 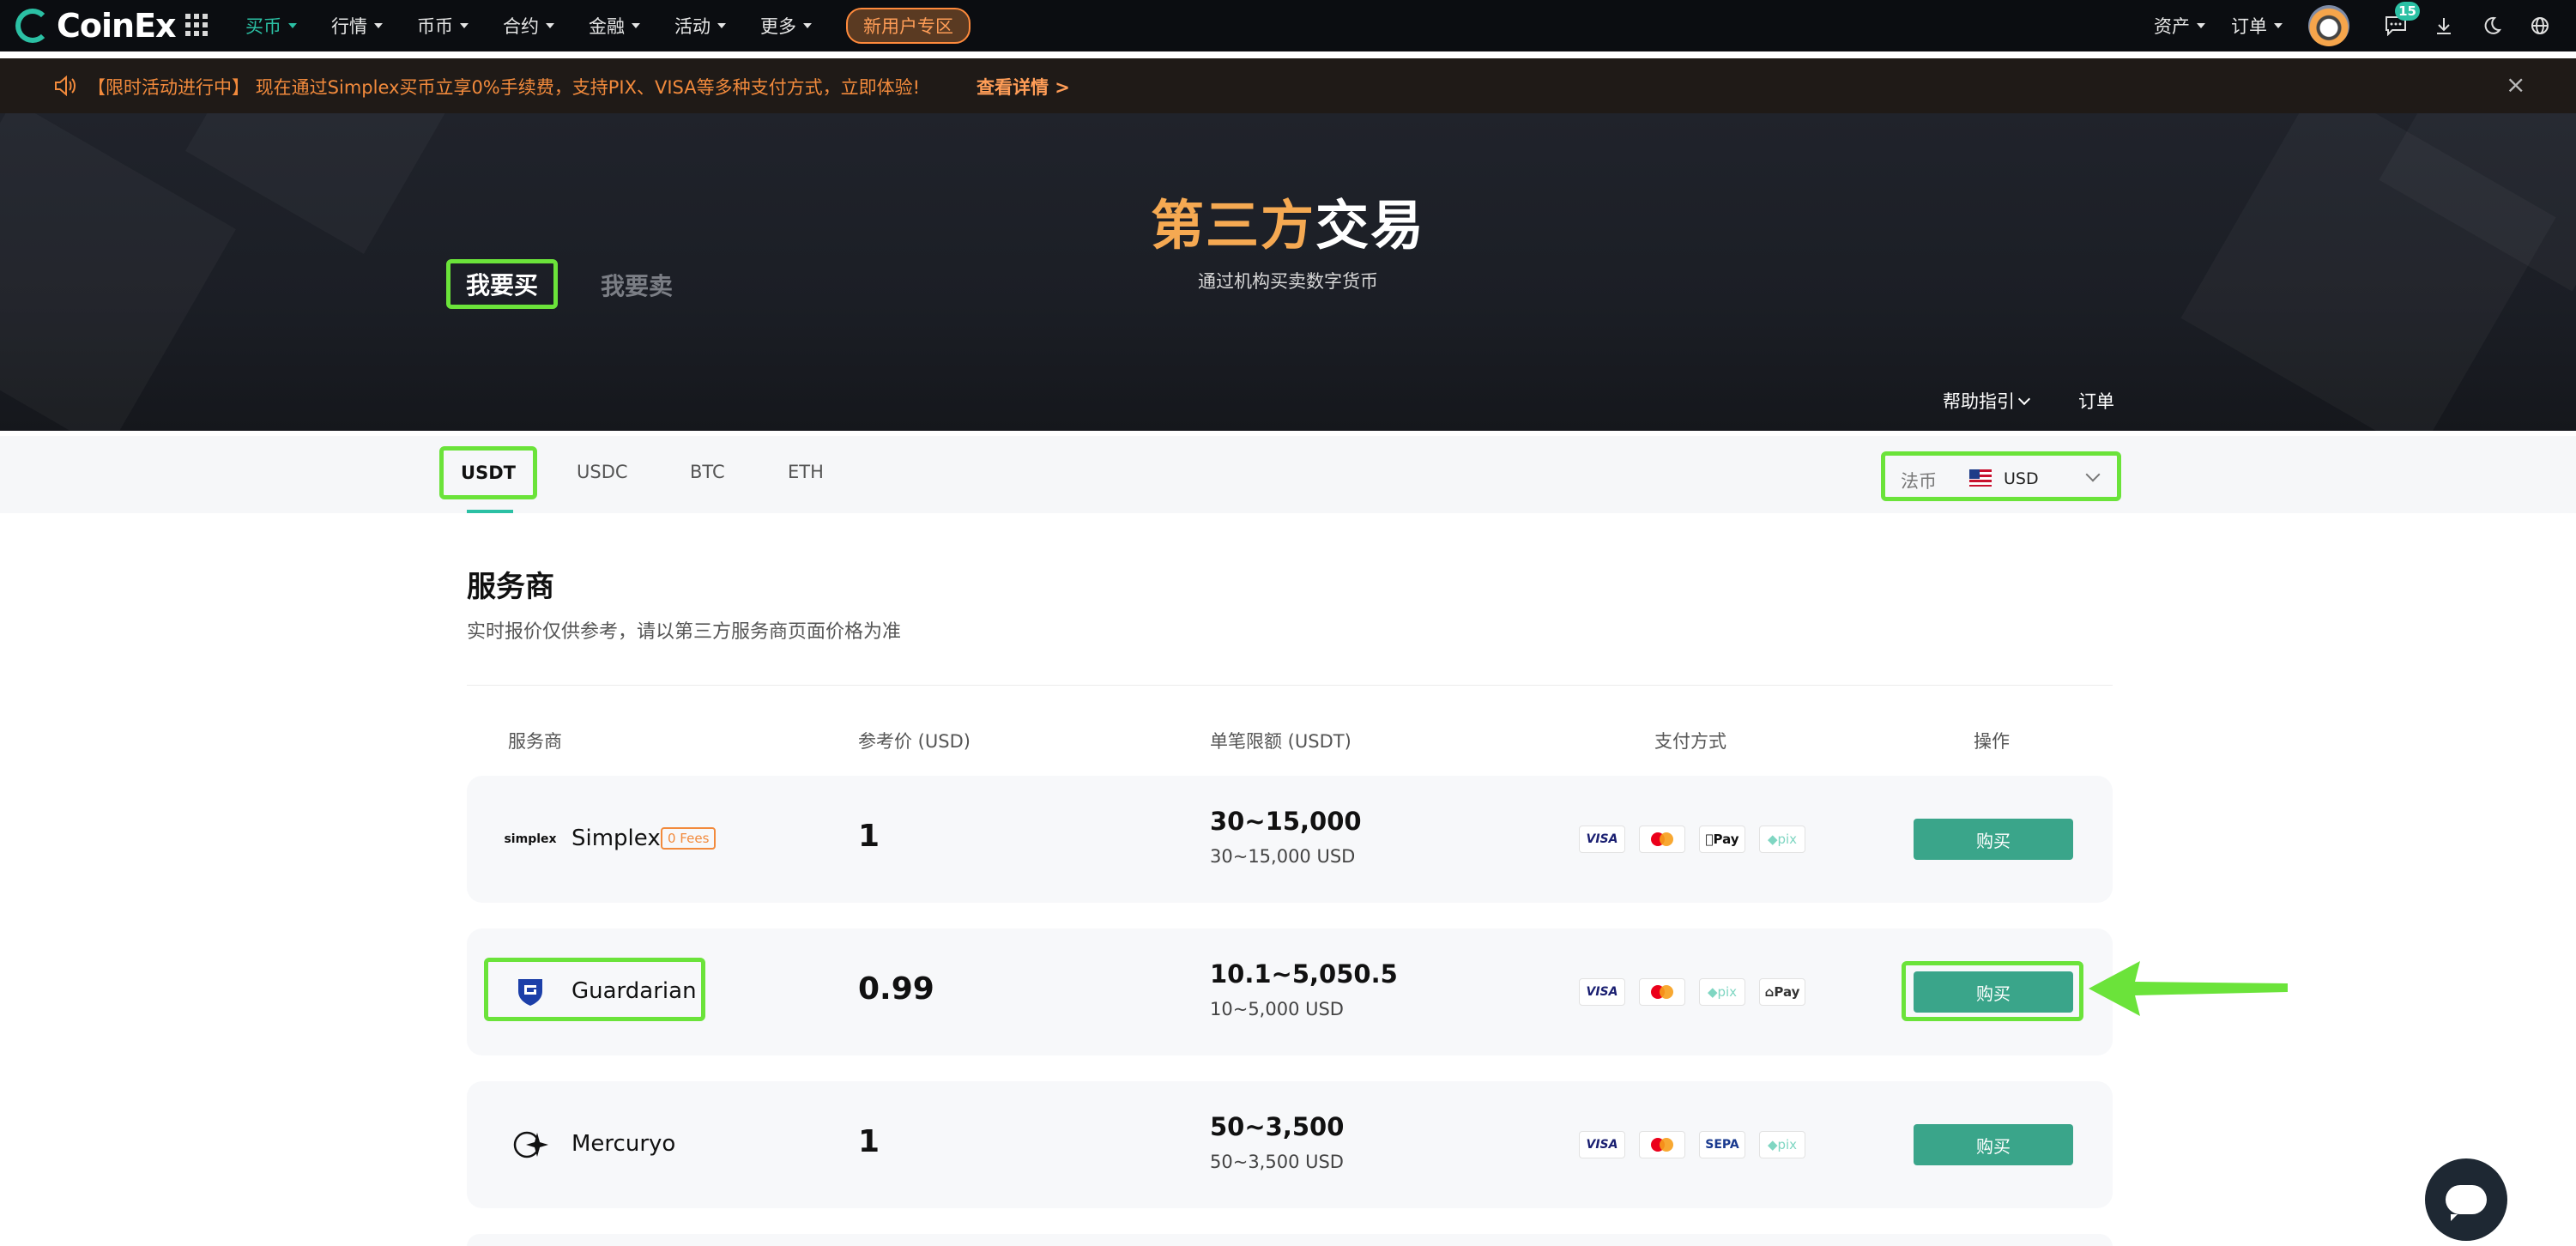 I want to click on fiat-label: 法币, so click(x=1919, y=481).